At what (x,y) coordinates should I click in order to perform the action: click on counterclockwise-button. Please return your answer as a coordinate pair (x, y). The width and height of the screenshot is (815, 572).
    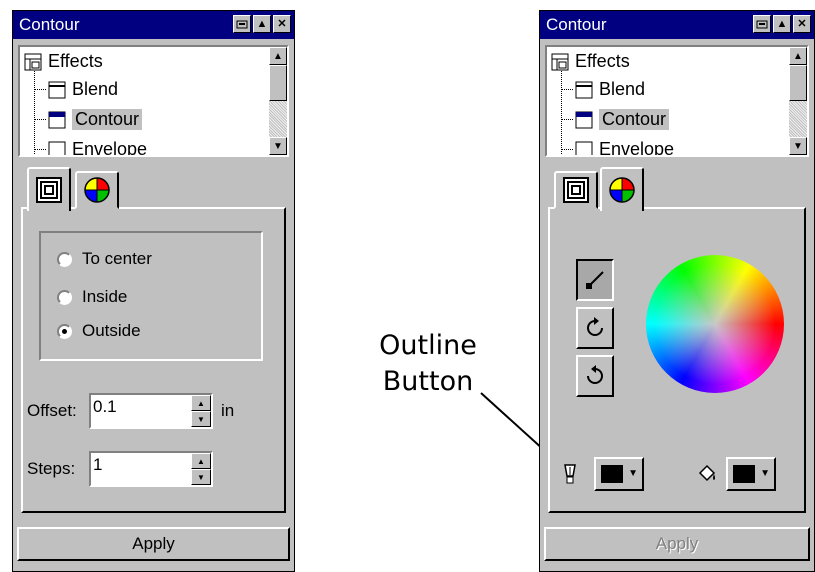
    Looking at the image, I should click on (595, 376).